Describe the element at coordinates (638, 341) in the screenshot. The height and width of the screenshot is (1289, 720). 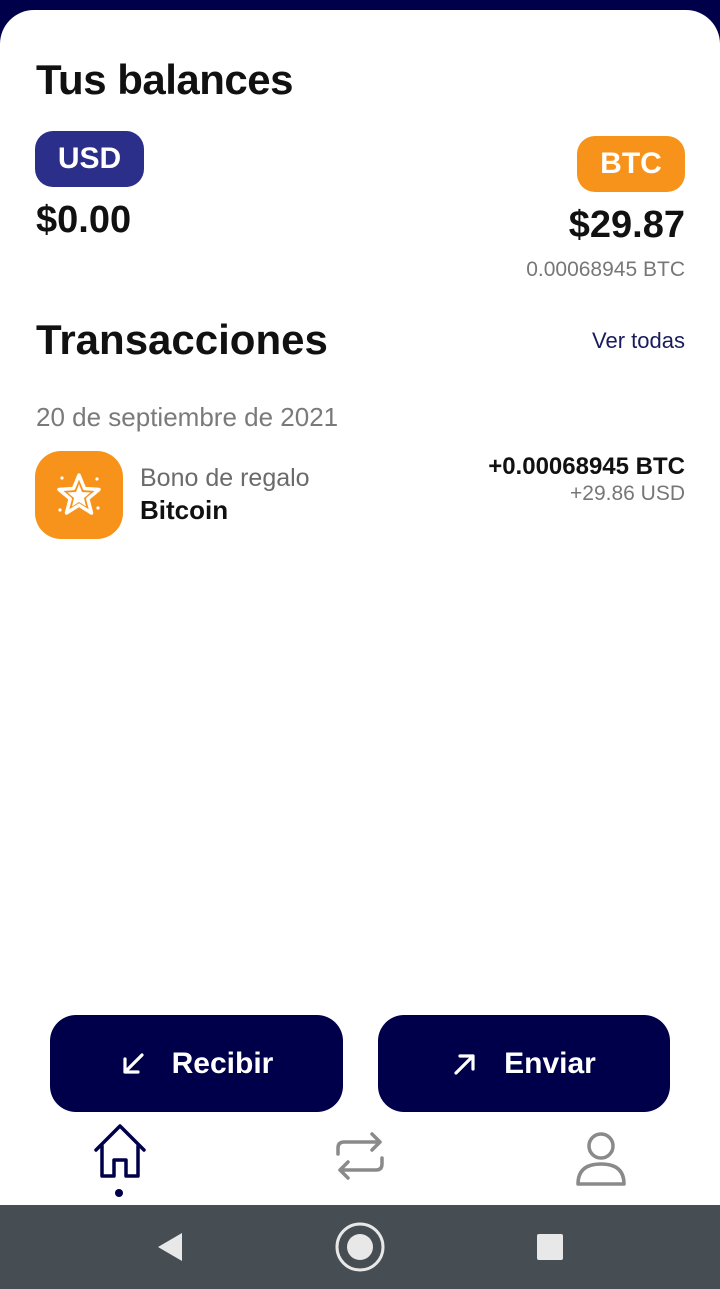
I see `see-all-link: Ver todas` at that location.